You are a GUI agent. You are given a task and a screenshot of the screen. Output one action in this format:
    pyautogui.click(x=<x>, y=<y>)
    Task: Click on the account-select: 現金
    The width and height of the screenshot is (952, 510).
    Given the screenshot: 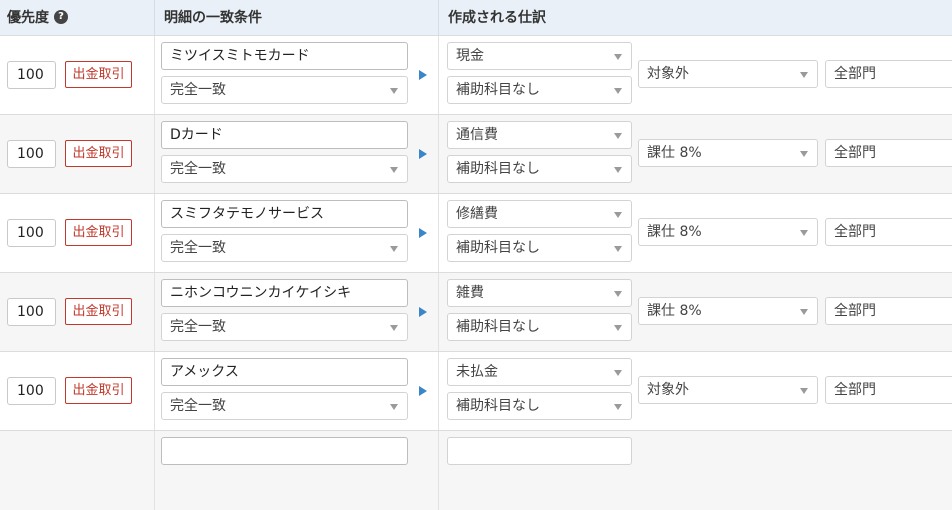 What is the action you would take?
    pyautogui.click(x=539, y=56)
    